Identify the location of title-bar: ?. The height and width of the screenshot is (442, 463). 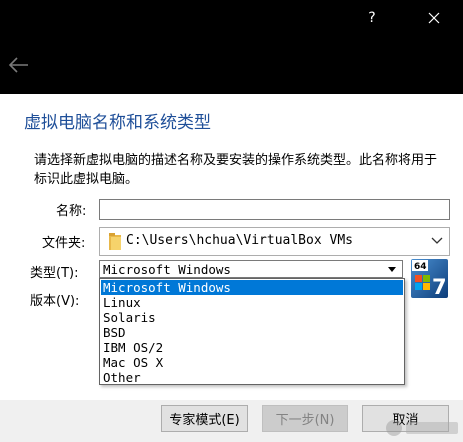
(231, 18).